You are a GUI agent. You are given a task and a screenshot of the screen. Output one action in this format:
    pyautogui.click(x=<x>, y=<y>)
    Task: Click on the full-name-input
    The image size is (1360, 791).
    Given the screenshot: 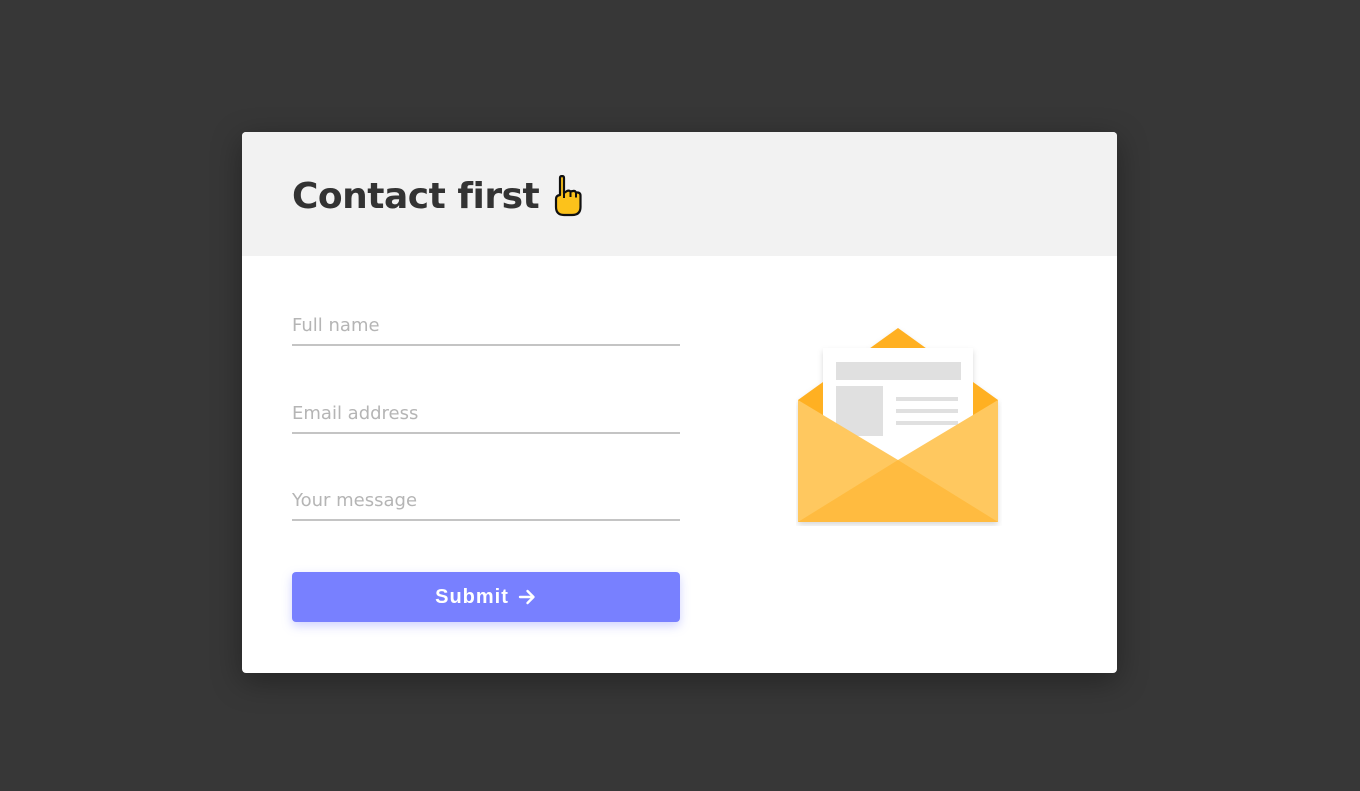 What is the action you would take?
    pyautogui.click(x=486, y=328)
    